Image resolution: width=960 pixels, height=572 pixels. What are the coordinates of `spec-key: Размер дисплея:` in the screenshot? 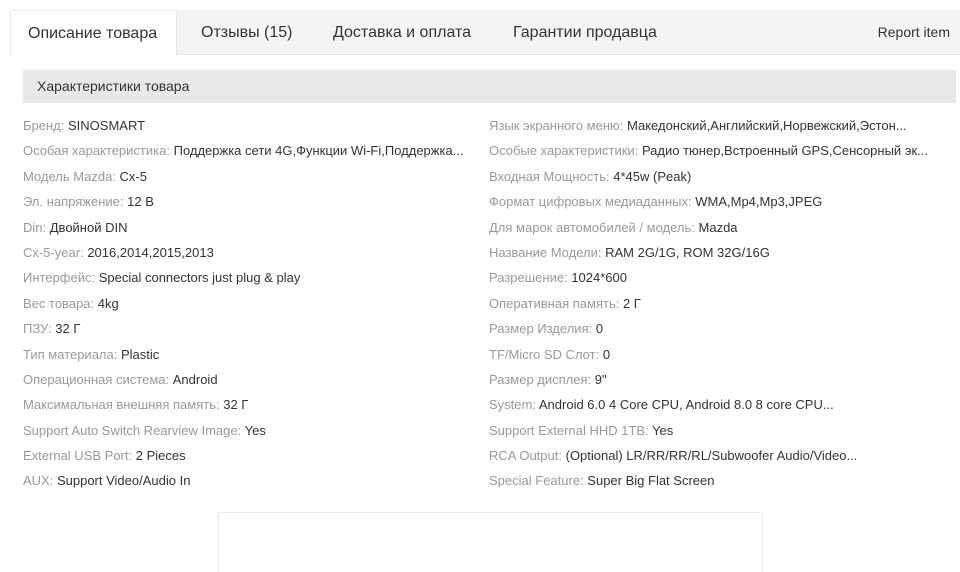 It's located at (540, 379).